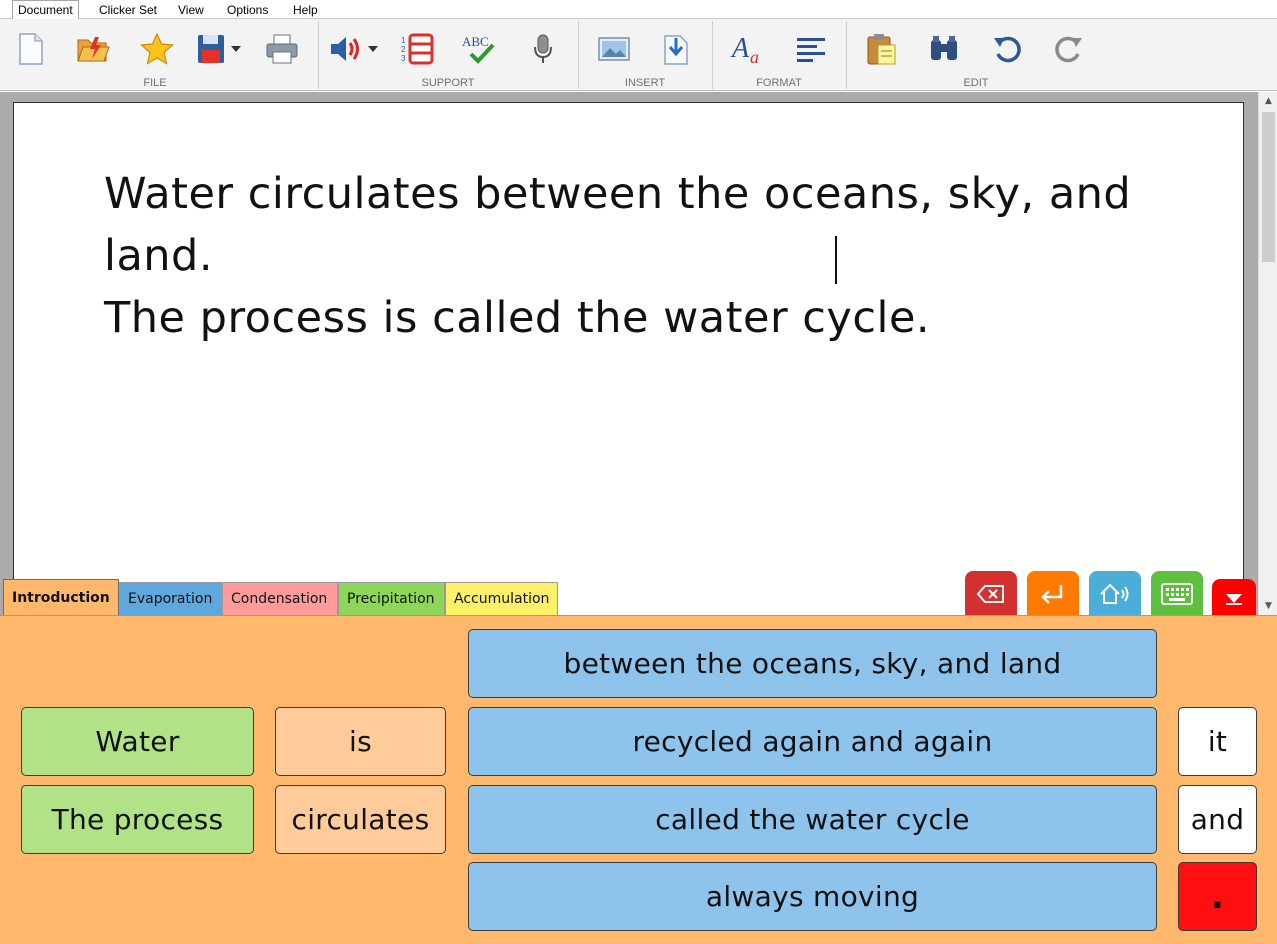 This screenshot has width=1277, height=944. What do you see at coordinates (812, 896) in the screenshot?
I see `grid-cell-phrase: always moving` at bounding box center [812, 896].